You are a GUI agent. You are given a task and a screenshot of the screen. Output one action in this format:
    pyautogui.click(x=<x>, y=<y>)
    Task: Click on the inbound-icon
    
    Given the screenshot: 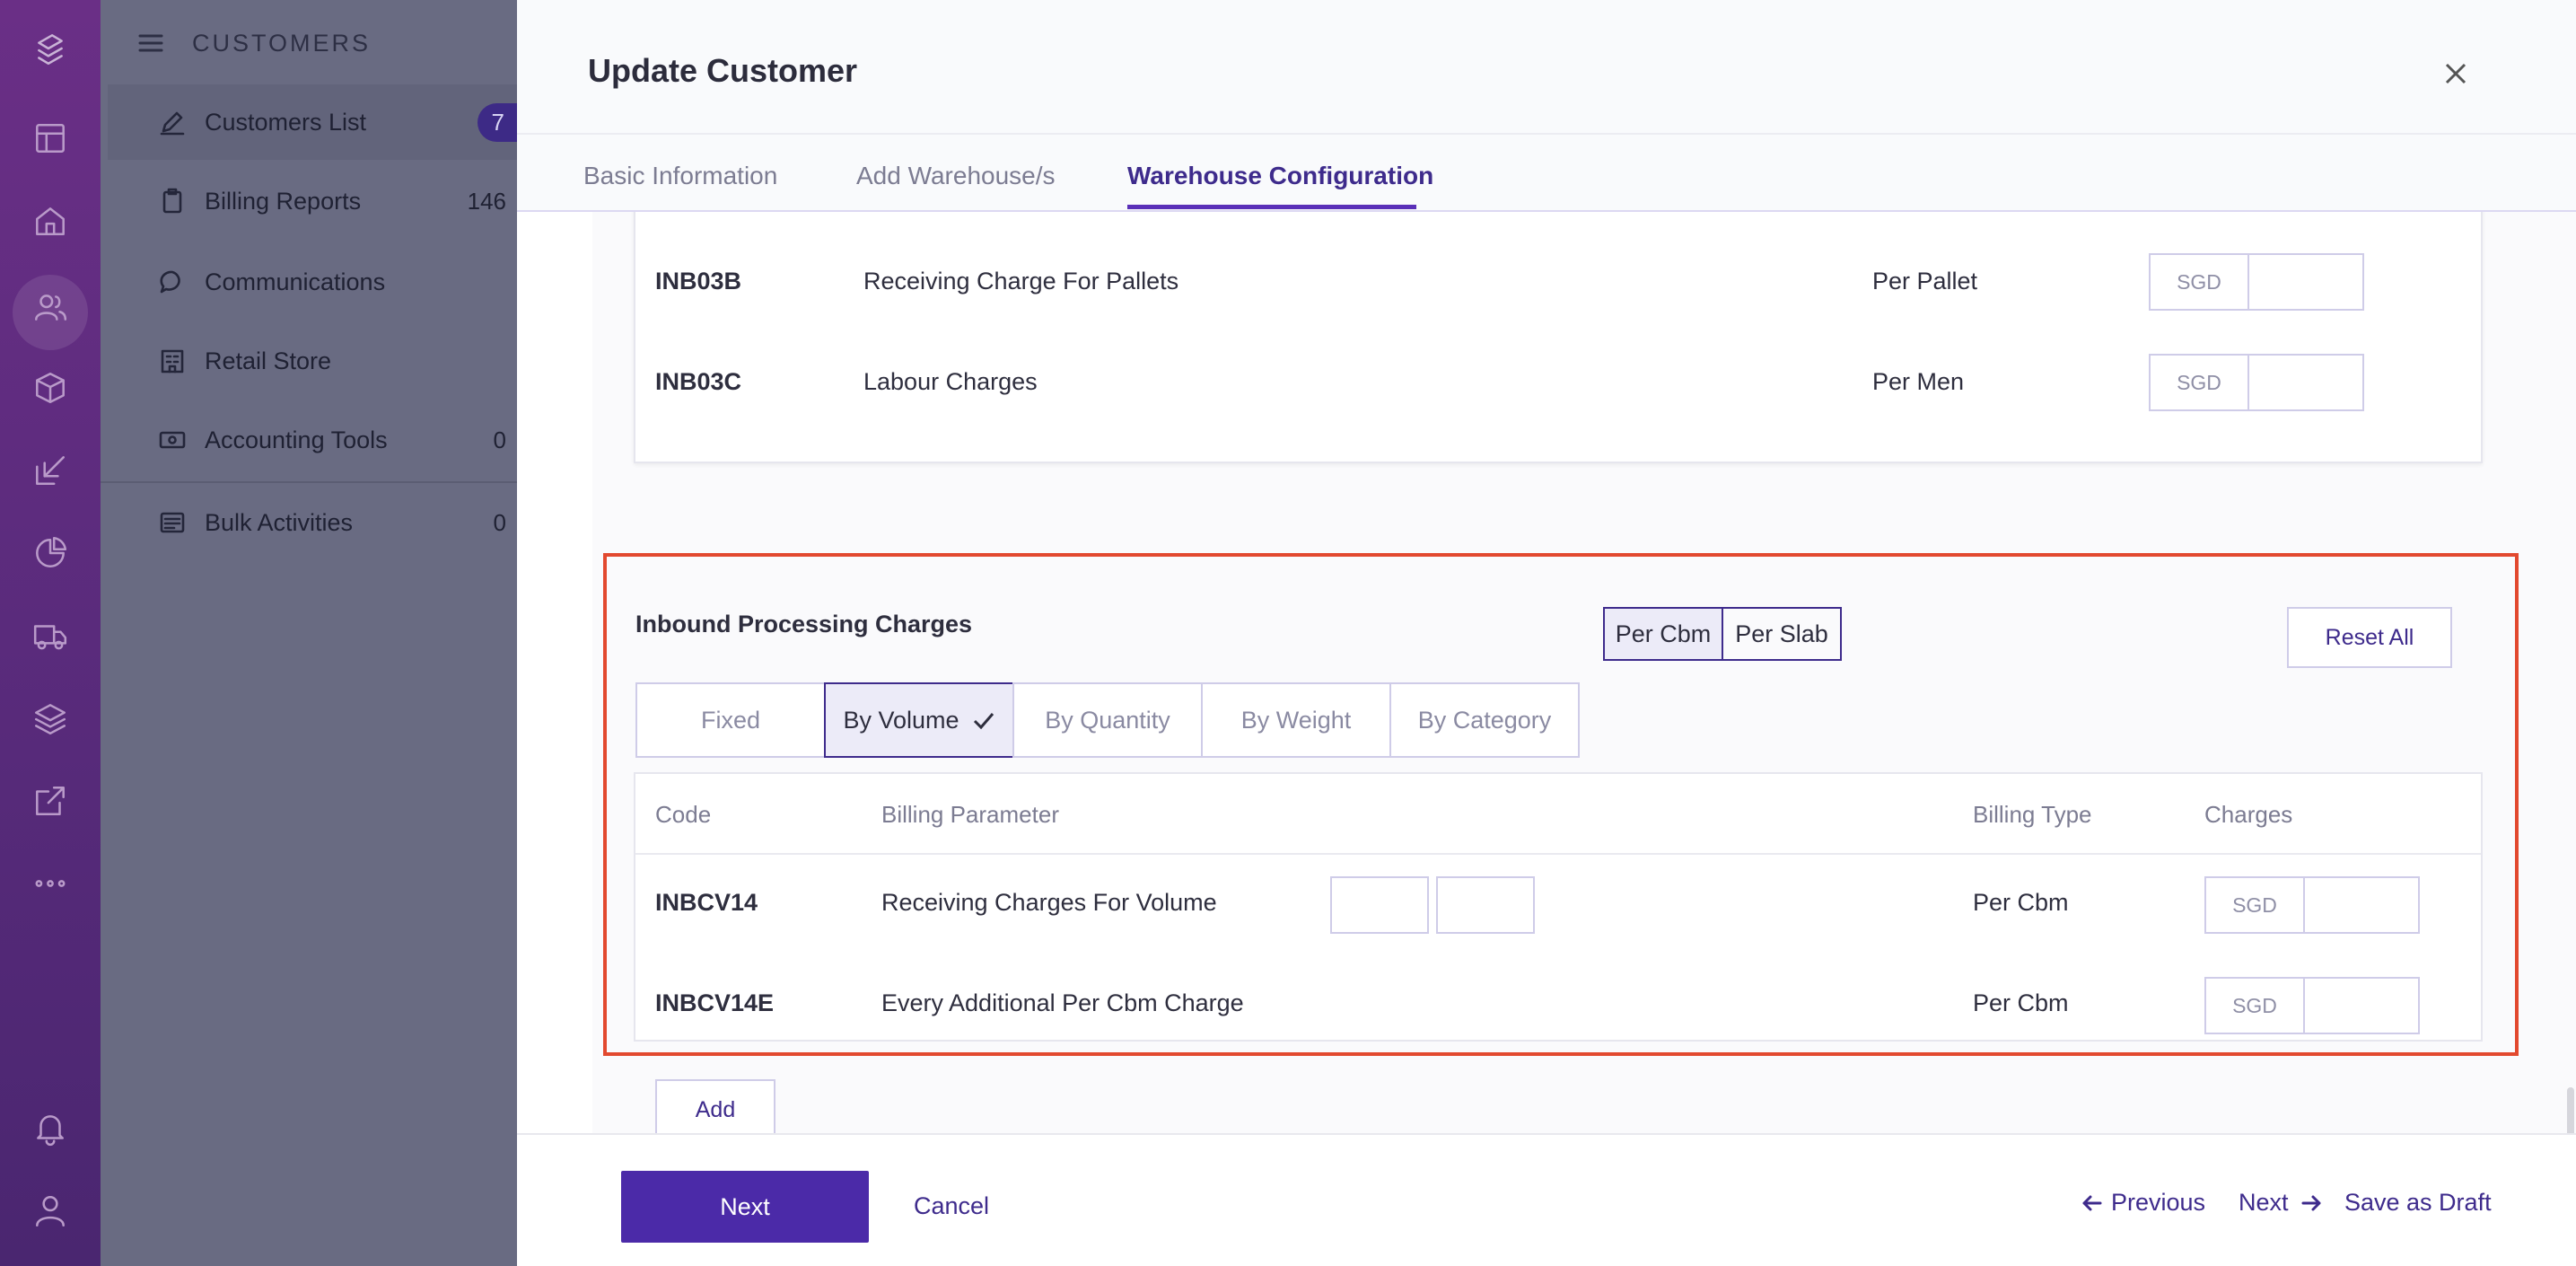 What is the action you would take?
    pyautogui.click(x=50, y=470)
    